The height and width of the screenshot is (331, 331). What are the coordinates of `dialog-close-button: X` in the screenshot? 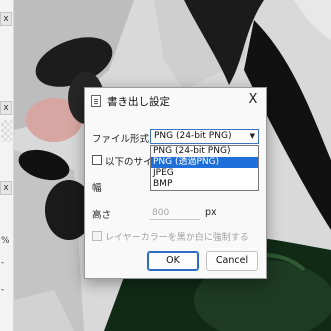 It's located at (253, 100).